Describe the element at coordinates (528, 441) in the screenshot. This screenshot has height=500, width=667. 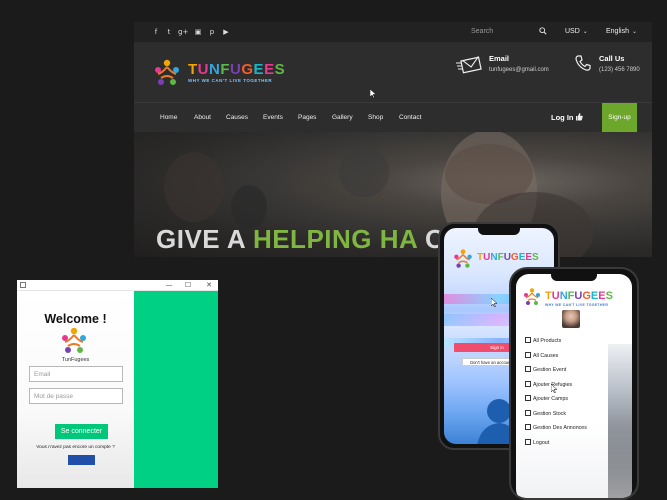
I see `logout-icon` at that location.